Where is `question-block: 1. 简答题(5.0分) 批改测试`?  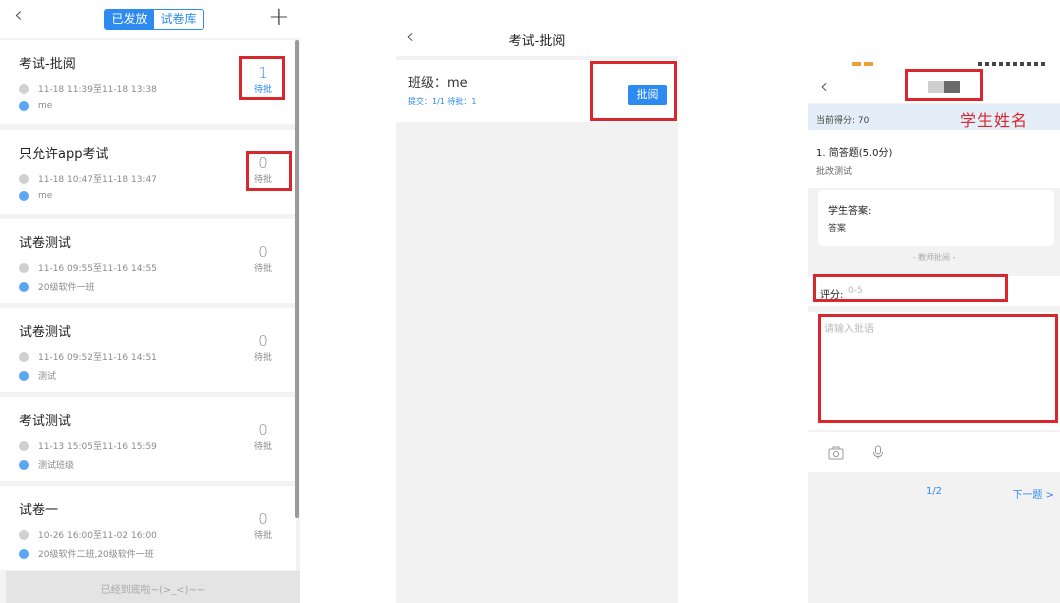
question-block: 1. 简答题(5.0分) 批改测试 is located at coordinates (934, 159).